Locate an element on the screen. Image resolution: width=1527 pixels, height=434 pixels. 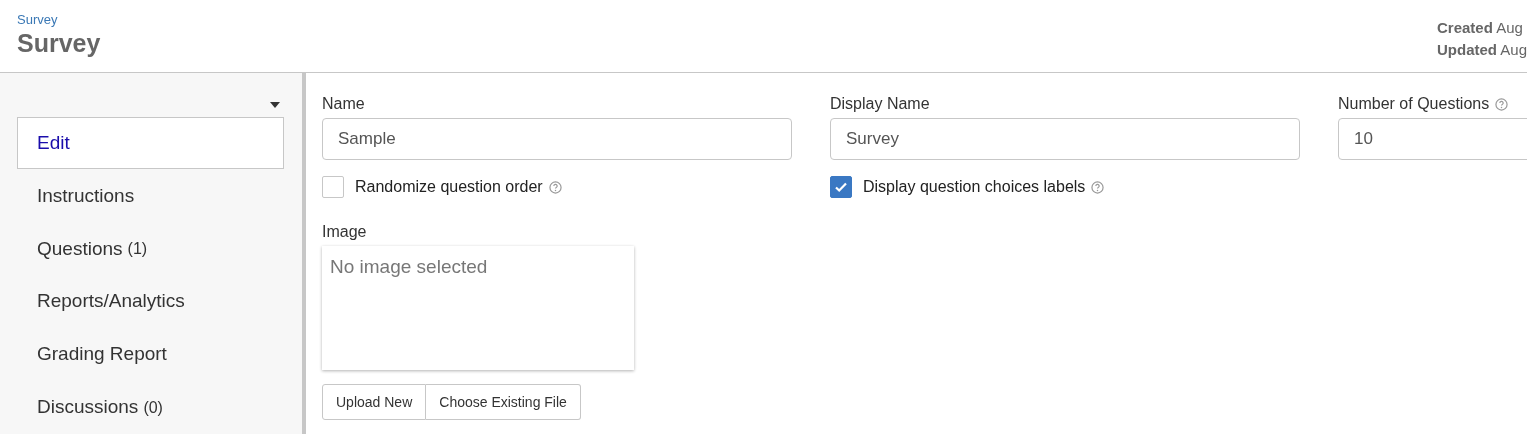
sidebar-item: Reports/Analytics is located at coordinates (150, 302).